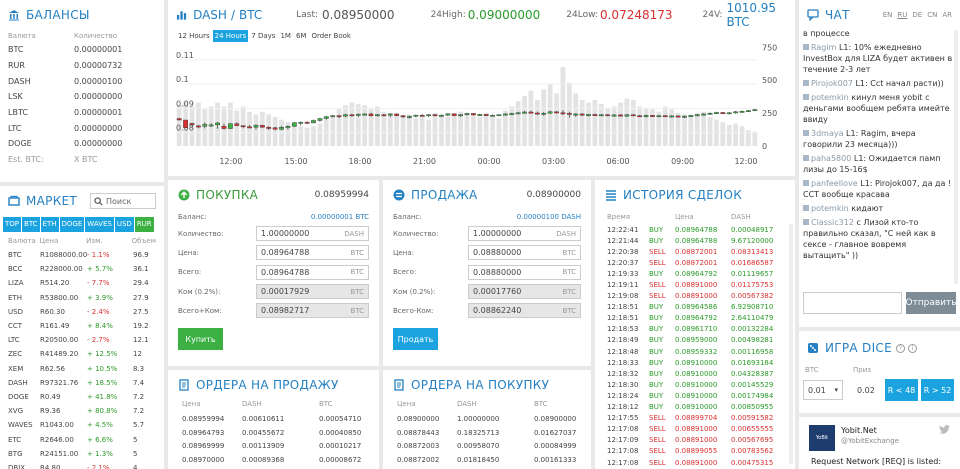 The width and height of the screenshot is (960, 469). I want to click on balance-row: LSK 0.00000000, so click(82, 97).